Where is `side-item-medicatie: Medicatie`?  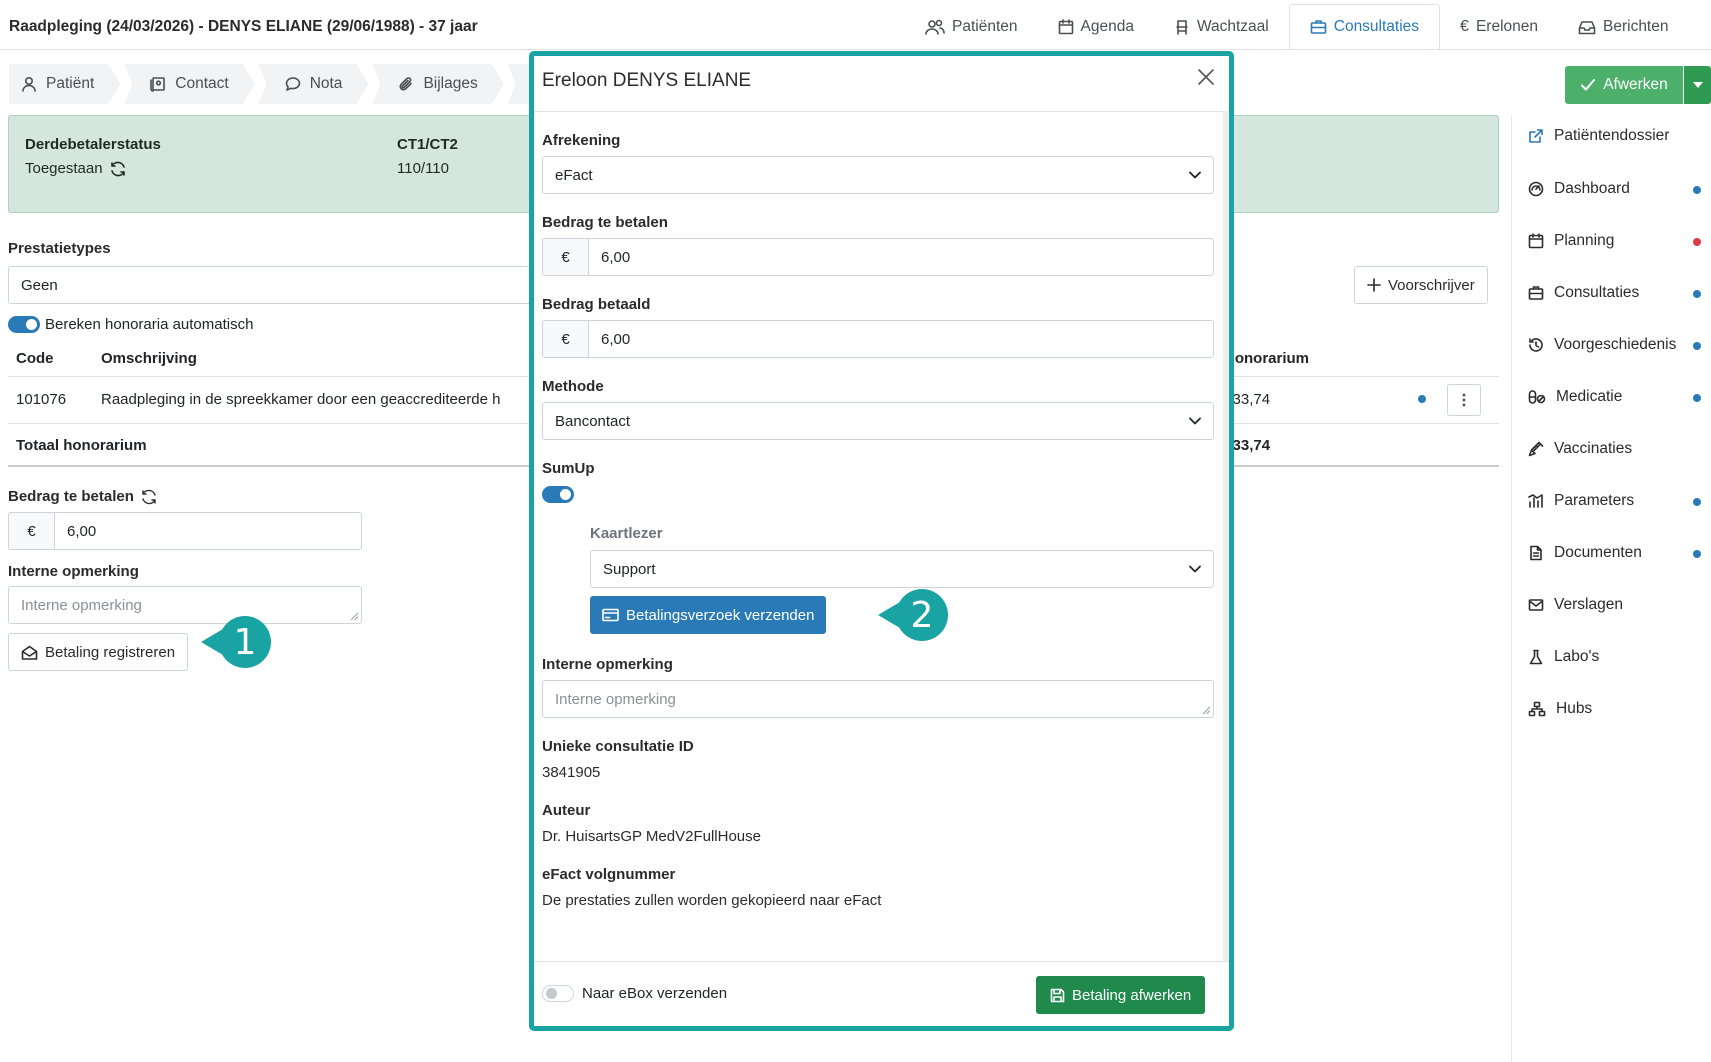
side-item-medicatie: Medicatie is located at coordinates (1575, 397).